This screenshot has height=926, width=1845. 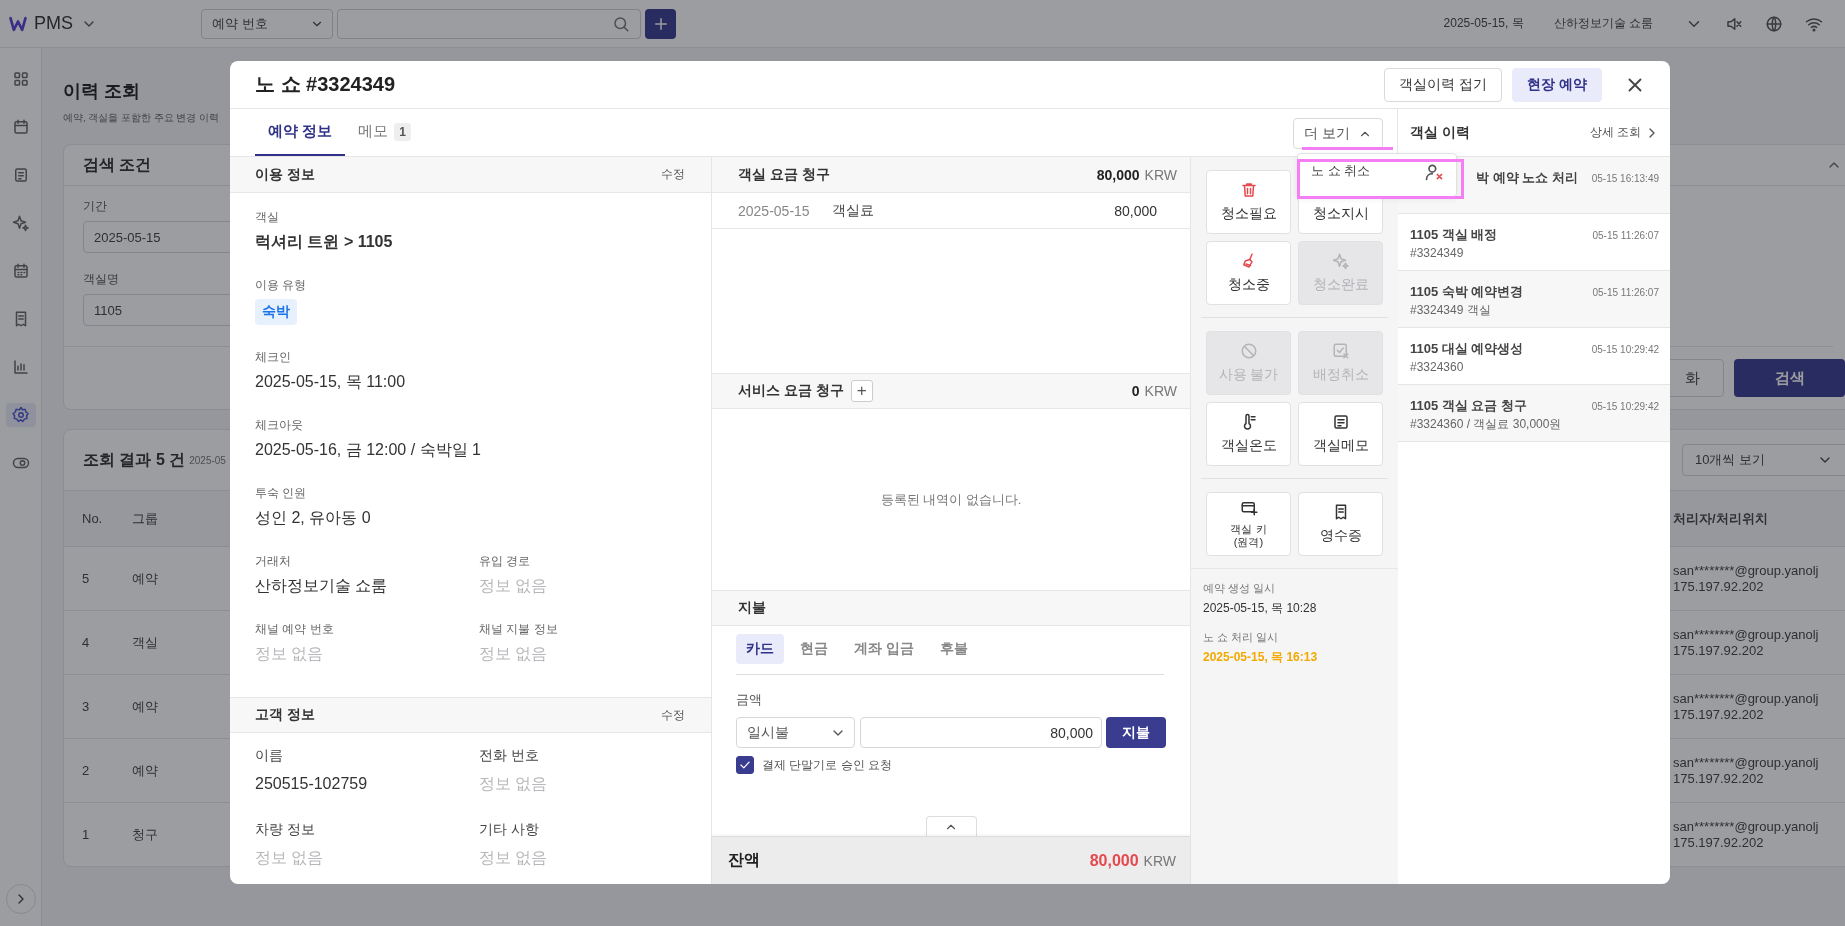 I want to click on table-cell: 예약, so click(x=145, y=578).